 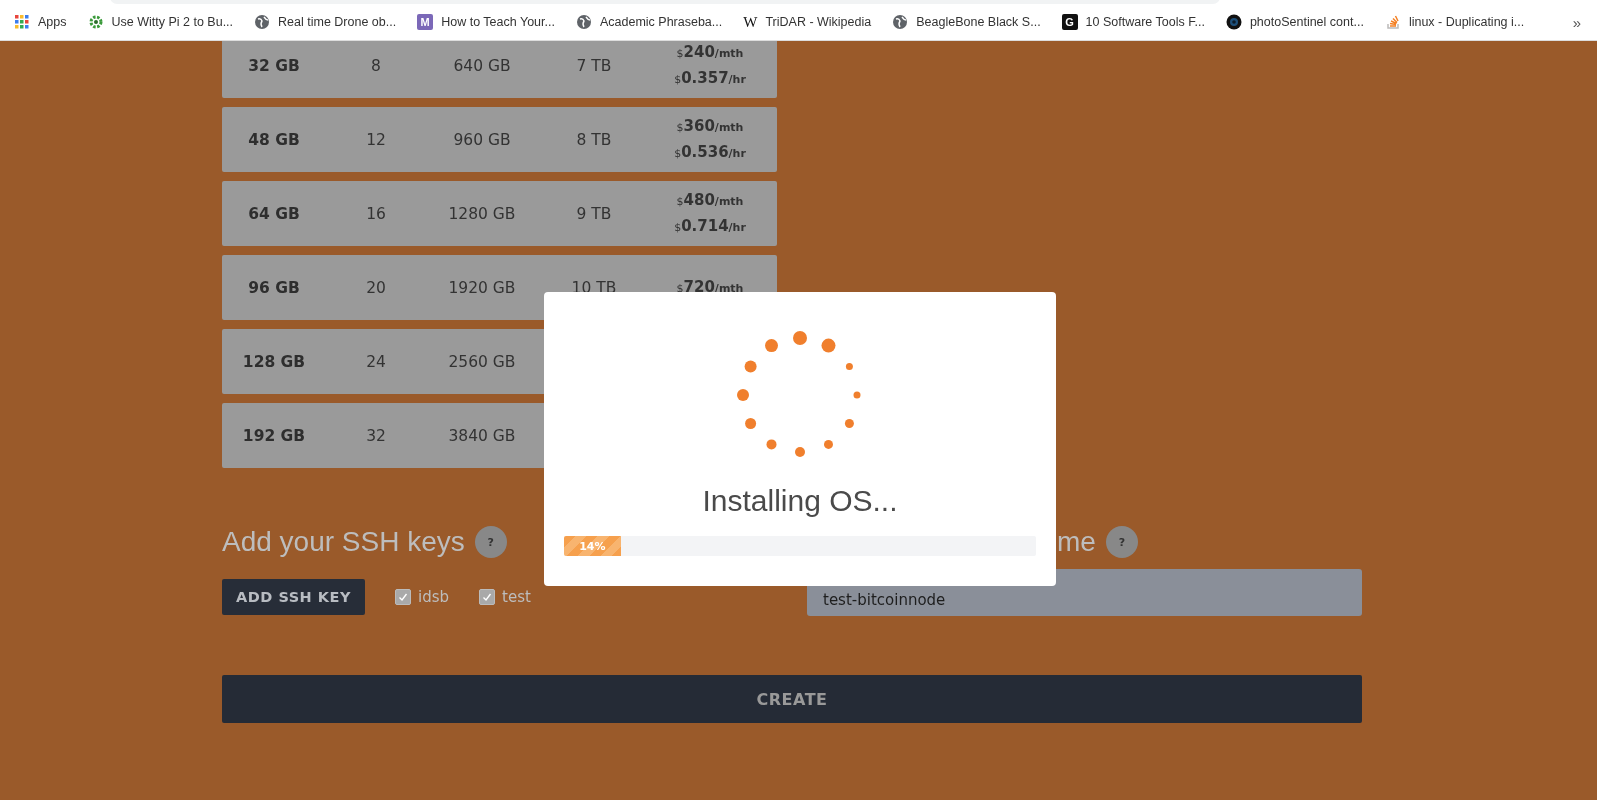 What do you see at coordinates (425, 22) in the screenshot?
I see `site-logo-icon: M` at bounding box center [425, 22].